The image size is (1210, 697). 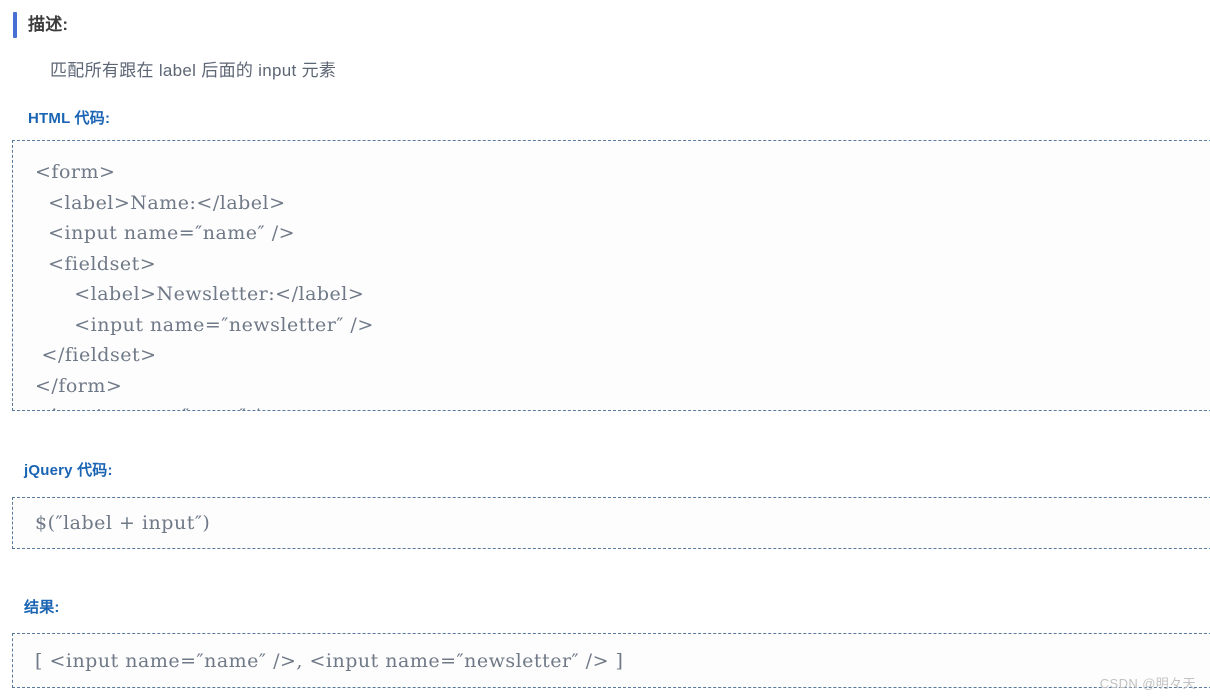 I want to click on jquery-section-heading: jQuery 代码:, so click(x=68, y=470).